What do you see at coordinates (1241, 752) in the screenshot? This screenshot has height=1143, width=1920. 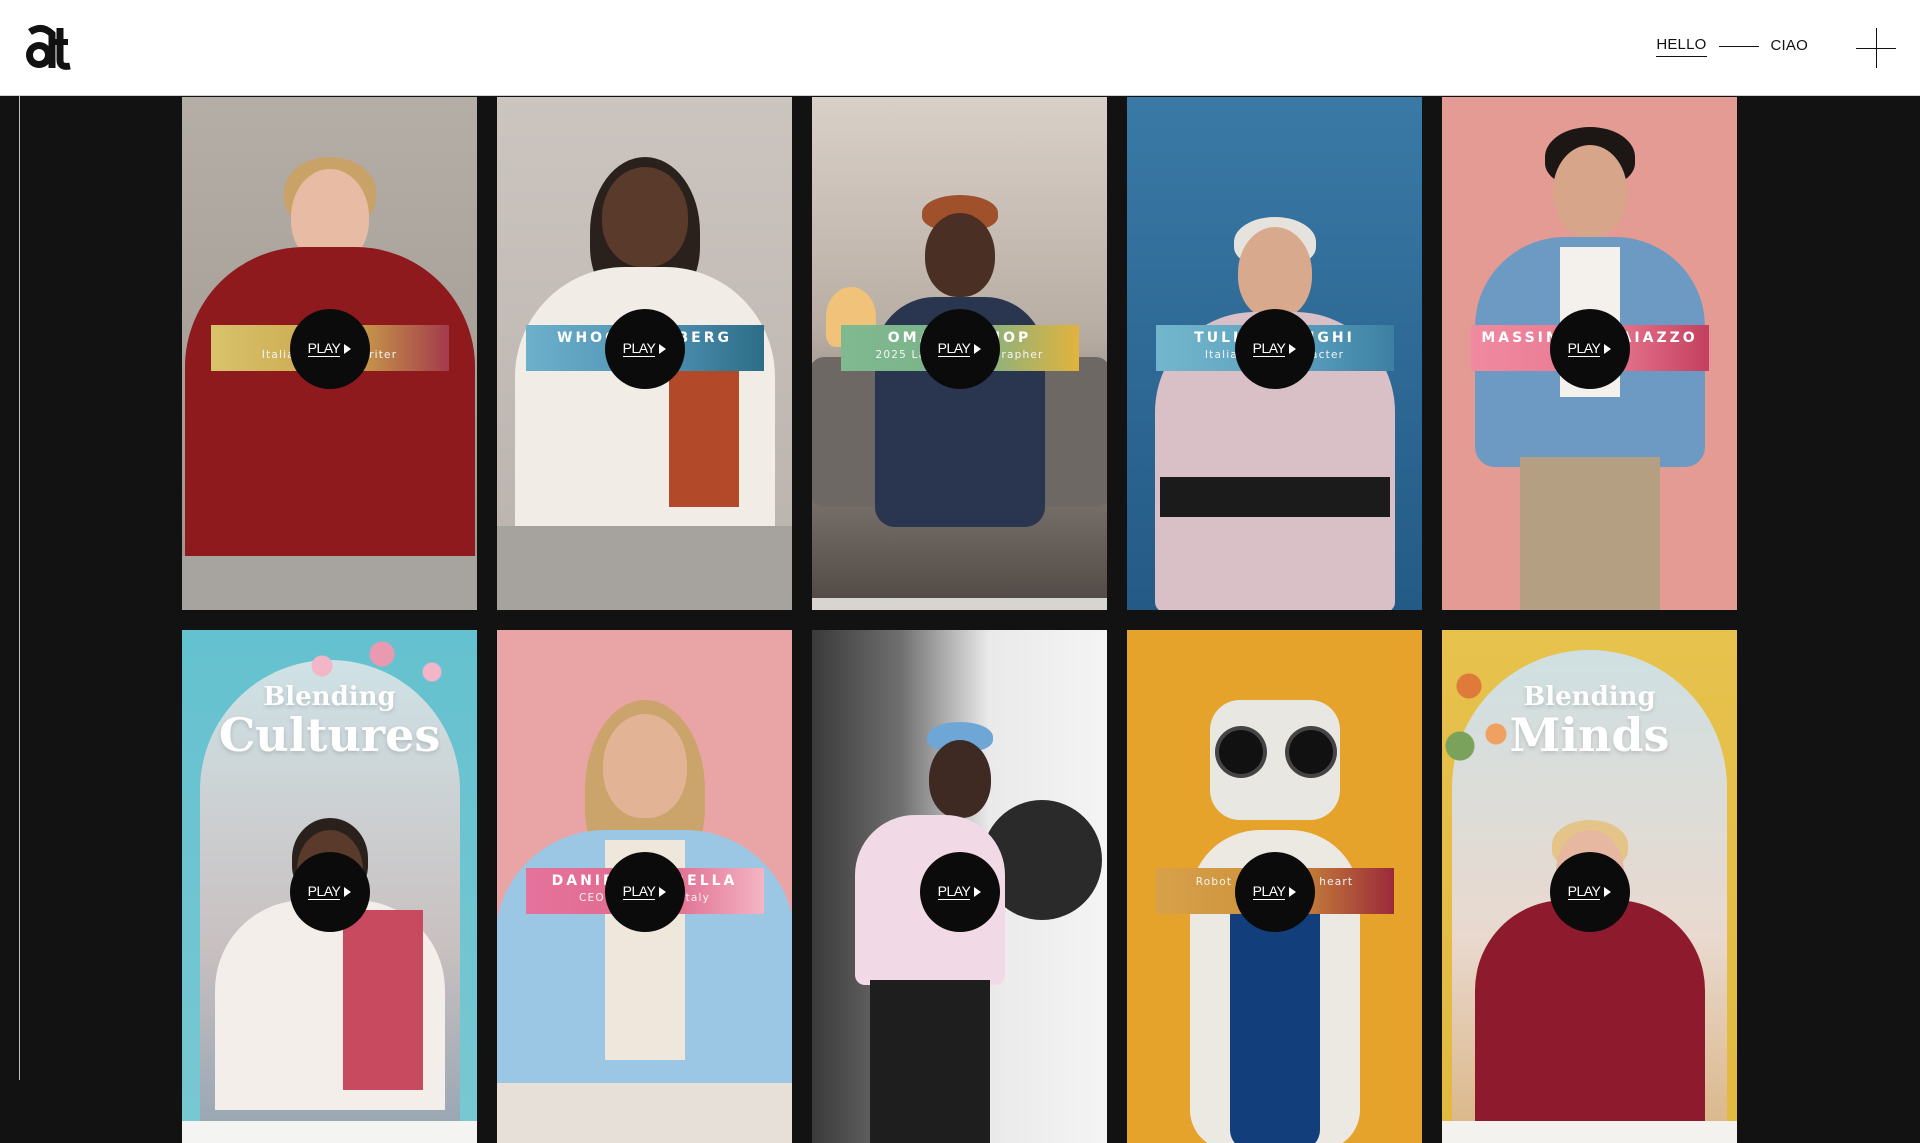 I see `robot-eye-left` at bounding box center [1241, 752].